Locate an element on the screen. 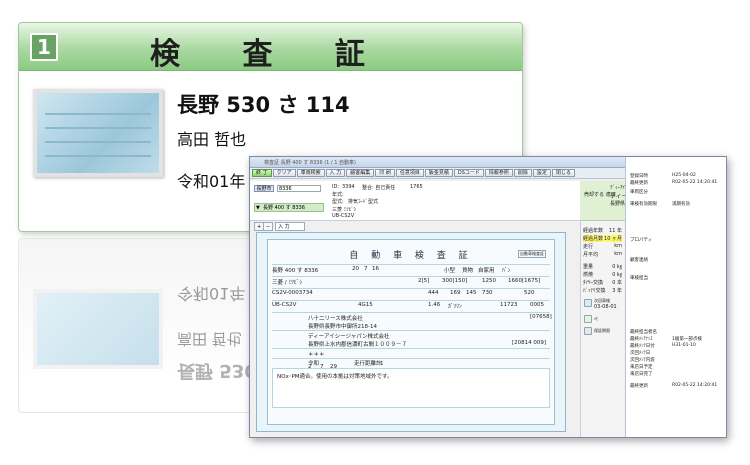  header-id-value: 3394 is located at coordinates (348, 187).